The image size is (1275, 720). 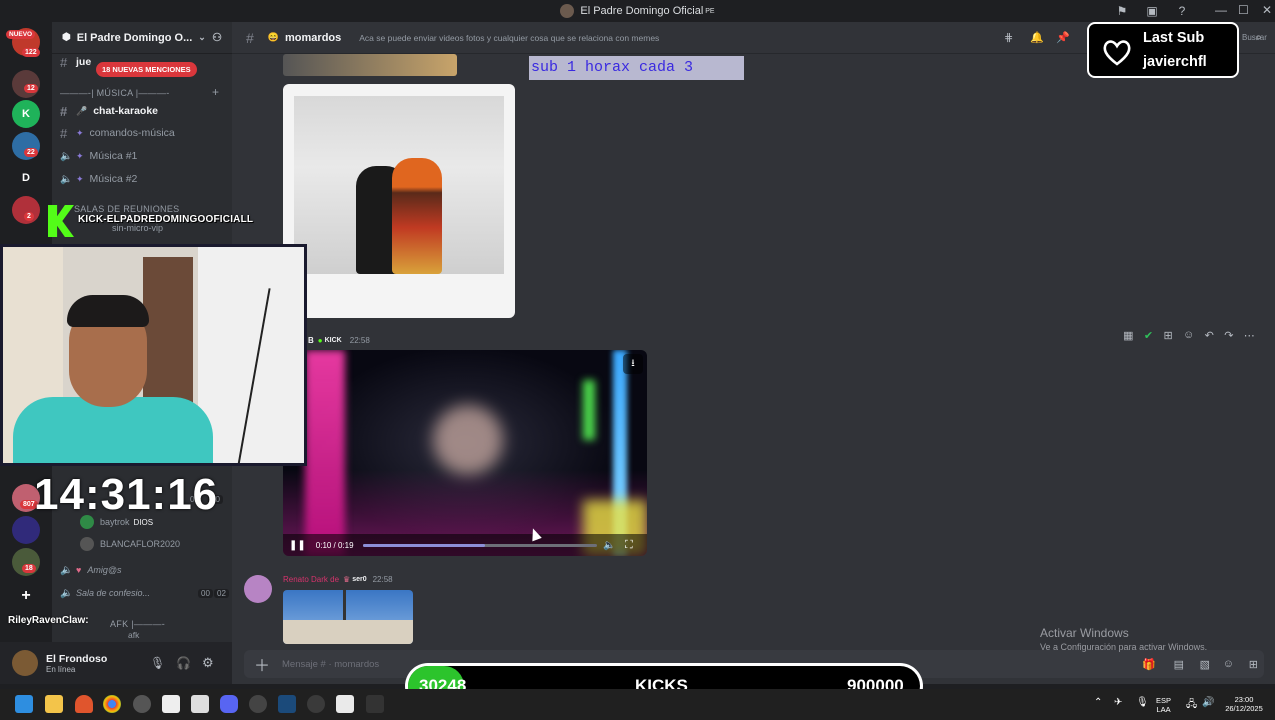 What do you see at coordinates (1063, 37) in the screenshot?
I see `pin-icon: 📌` at bounding box center [1063, 37].